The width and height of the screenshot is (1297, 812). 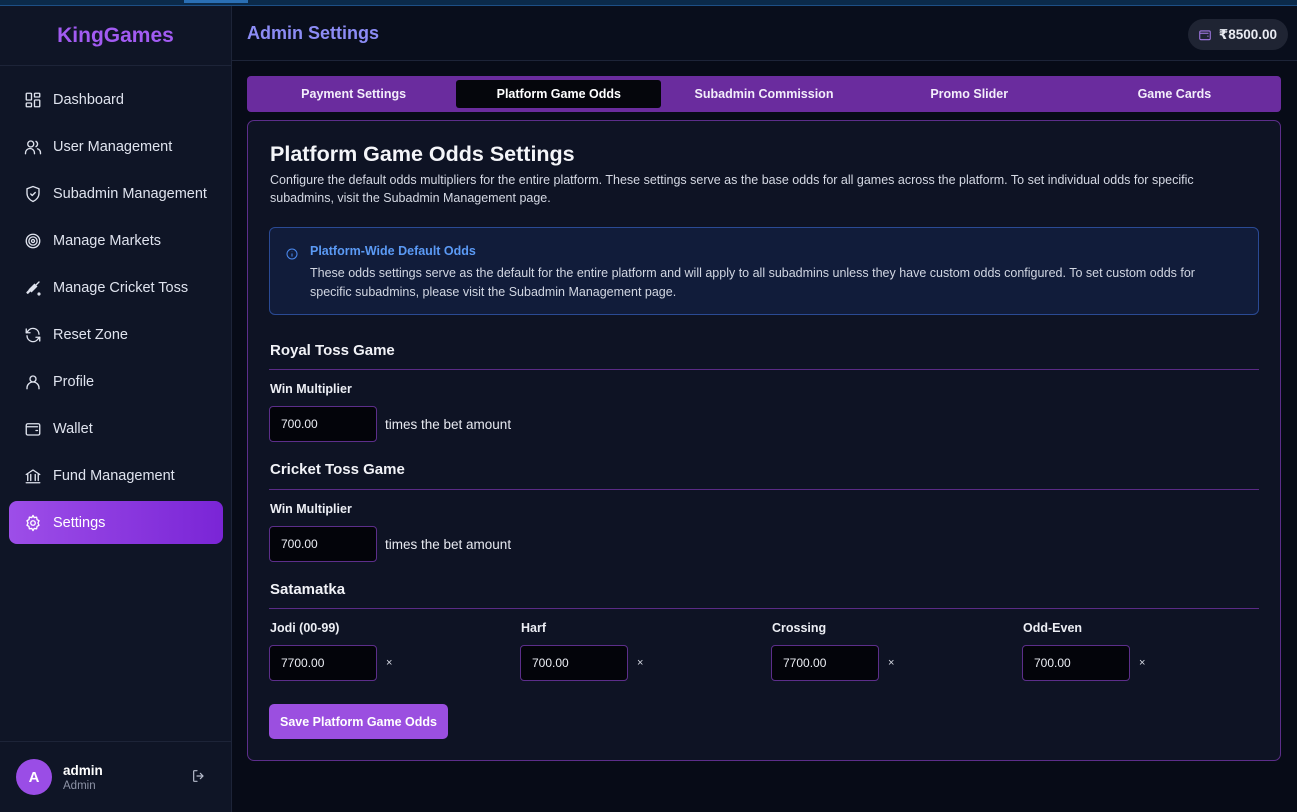 What do you see at coordinates (323, 544) in the screenshot?
I see `cricket-toss-multiplier-input` at bounding box center [323, 544].